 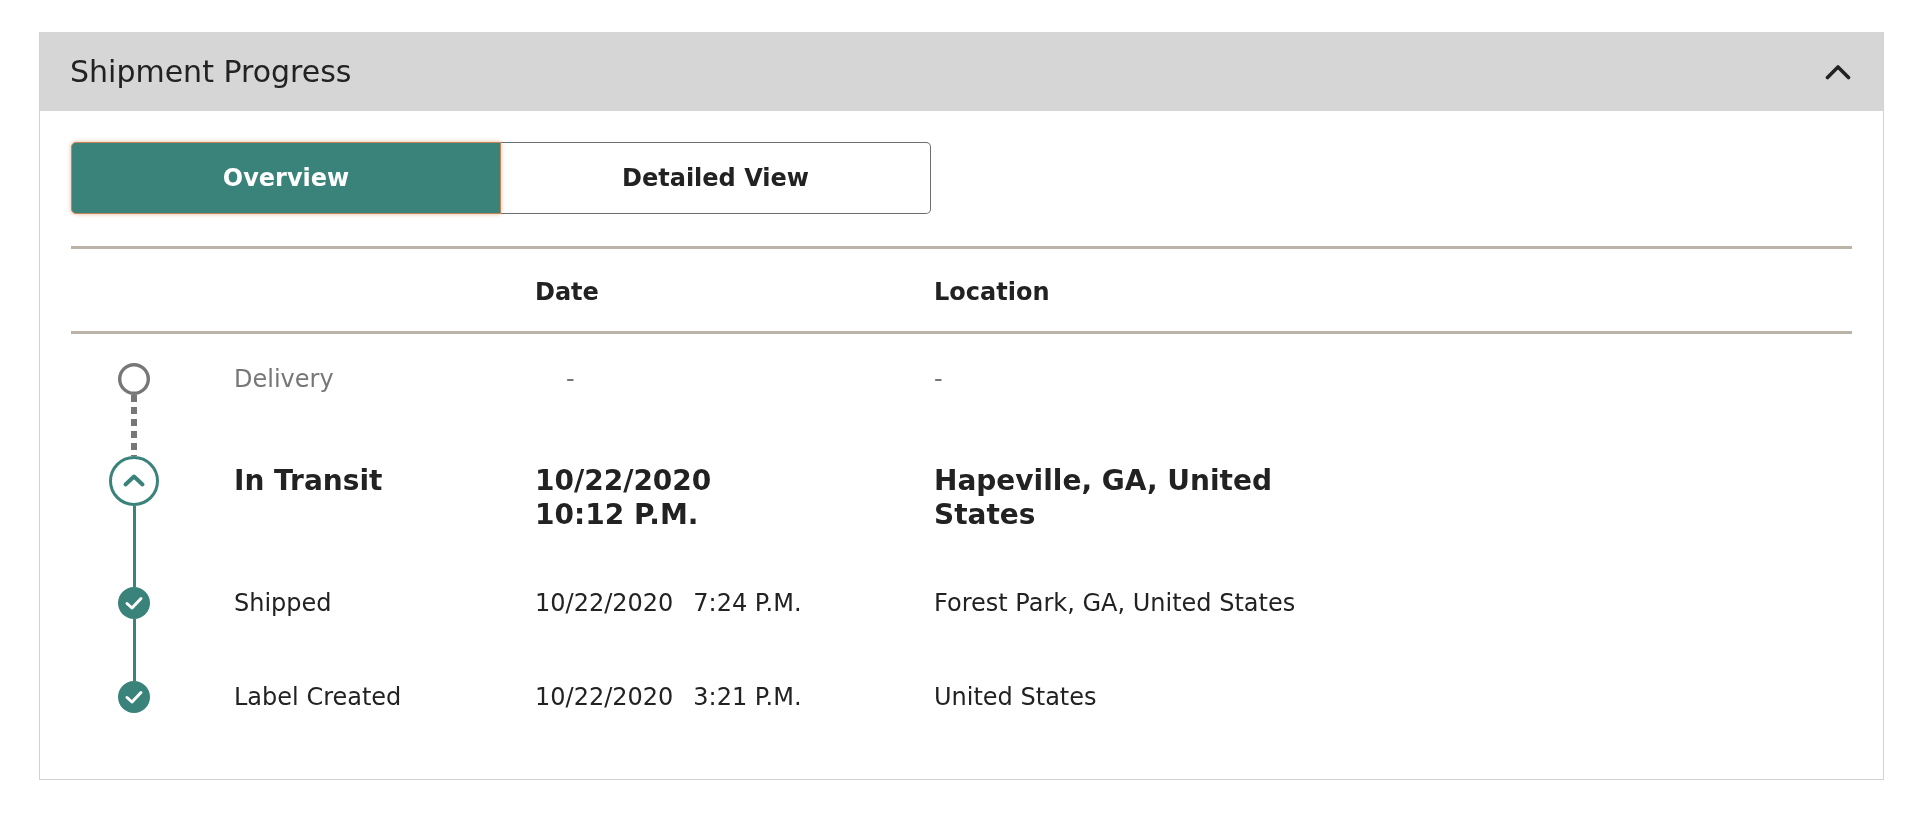 What do you see at coordinates (308, 481) in the screenshot?
I see `status-label: In Transit` at bounding box center [308, 481].